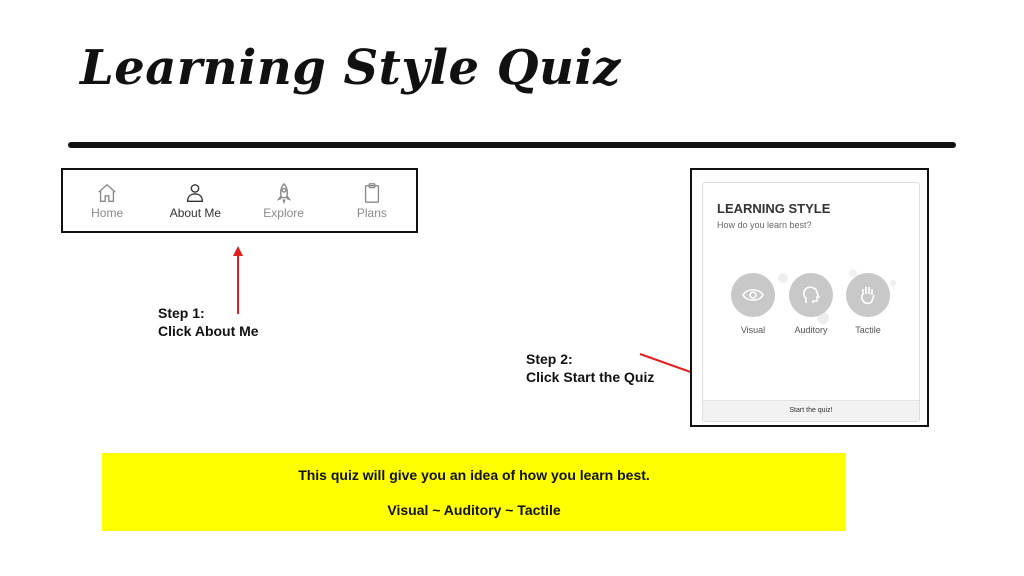  What do you see at coordinates (181, 313) in the screenshot?
I see `step-1-label: Step 1:` at bounding box center [181, 313].